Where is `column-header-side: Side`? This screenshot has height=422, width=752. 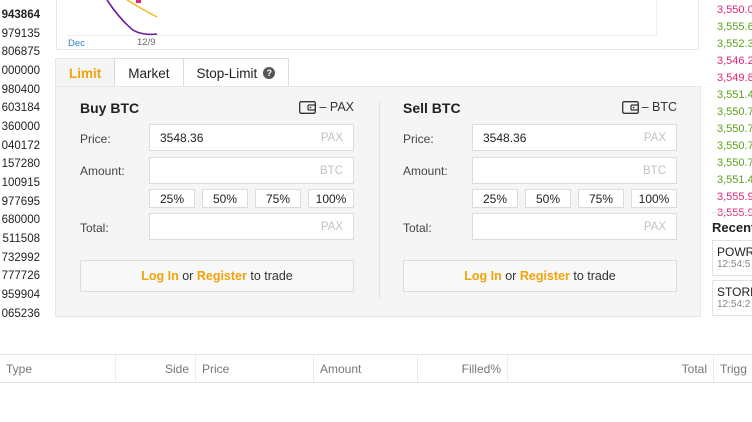 column-header-side: Side is located at coordinates (156, 368).